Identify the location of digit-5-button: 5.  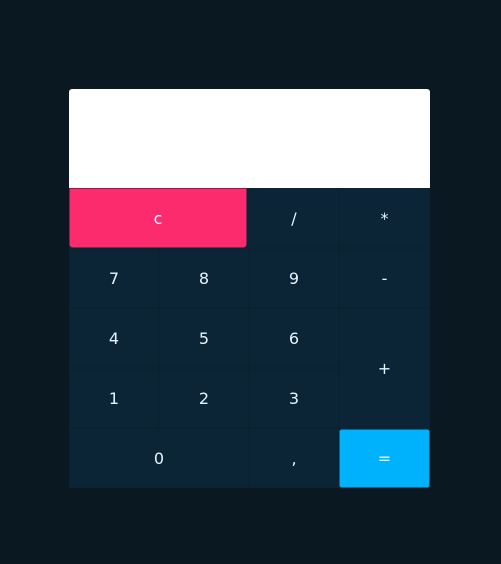
(204, 338).